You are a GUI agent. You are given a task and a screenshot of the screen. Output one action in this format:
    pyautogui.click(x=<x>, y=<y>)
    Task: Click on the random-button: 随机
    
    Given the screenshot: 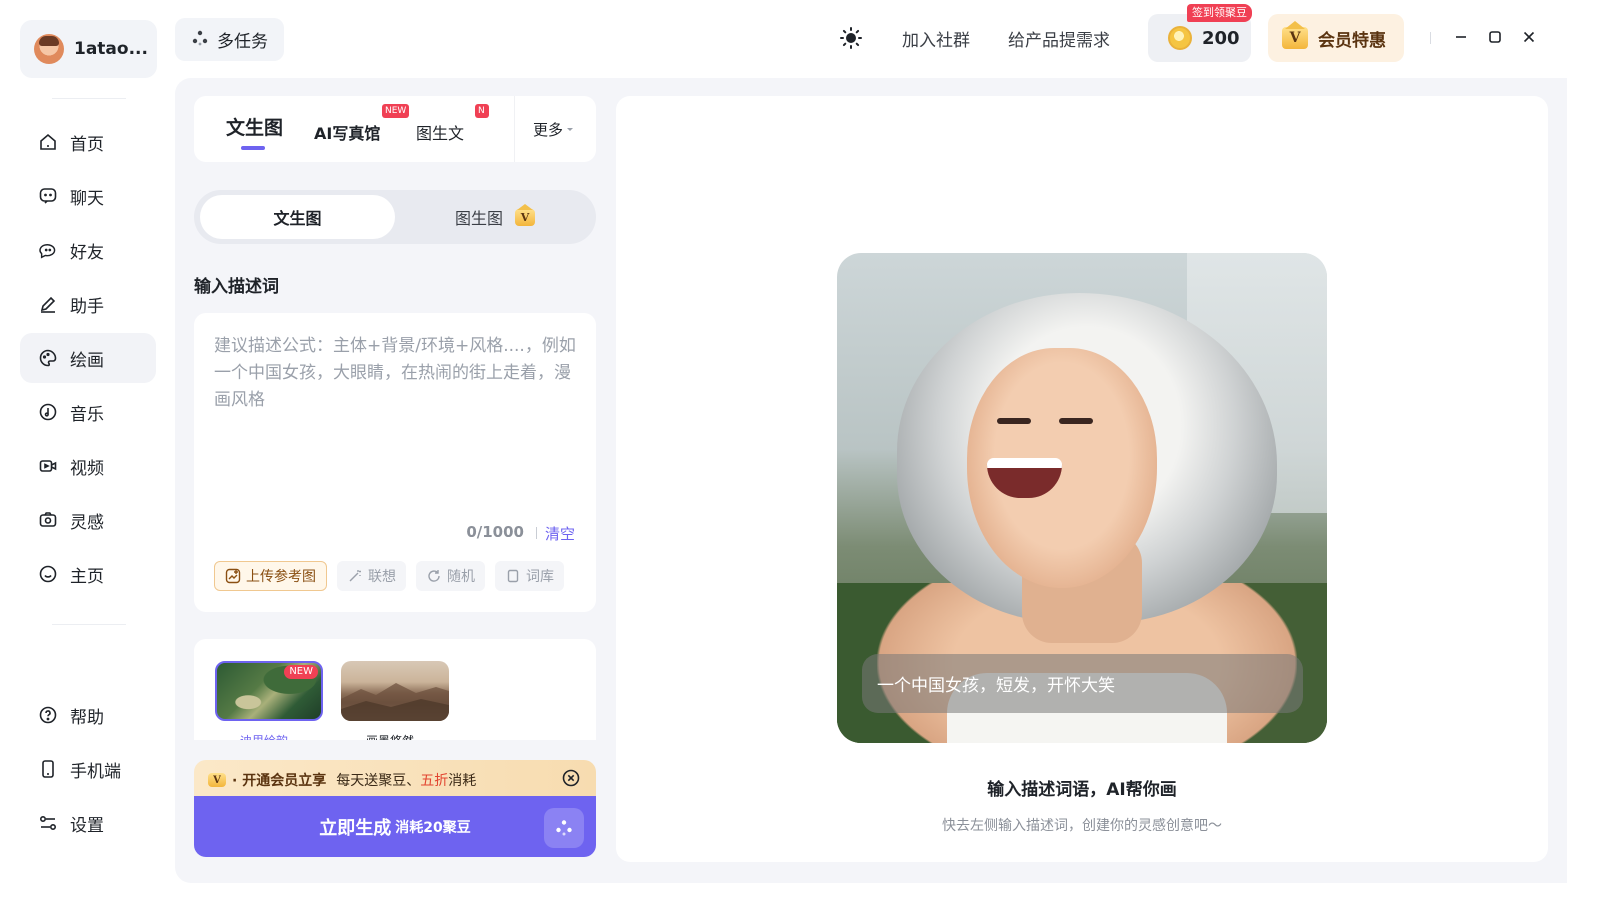 What is the action you would take?
    pyautogui.click(x=450, y=576)
    